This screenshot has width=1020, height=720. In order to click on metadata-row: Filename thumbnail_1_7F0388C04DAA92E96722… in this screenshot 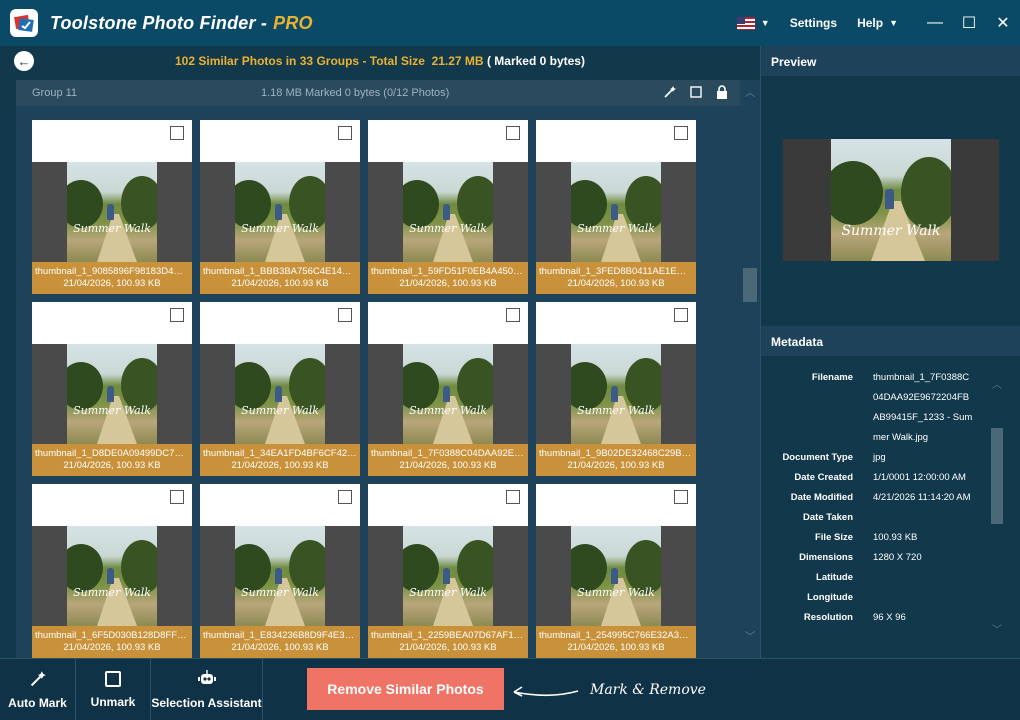, I will do `click(876, 408)`.